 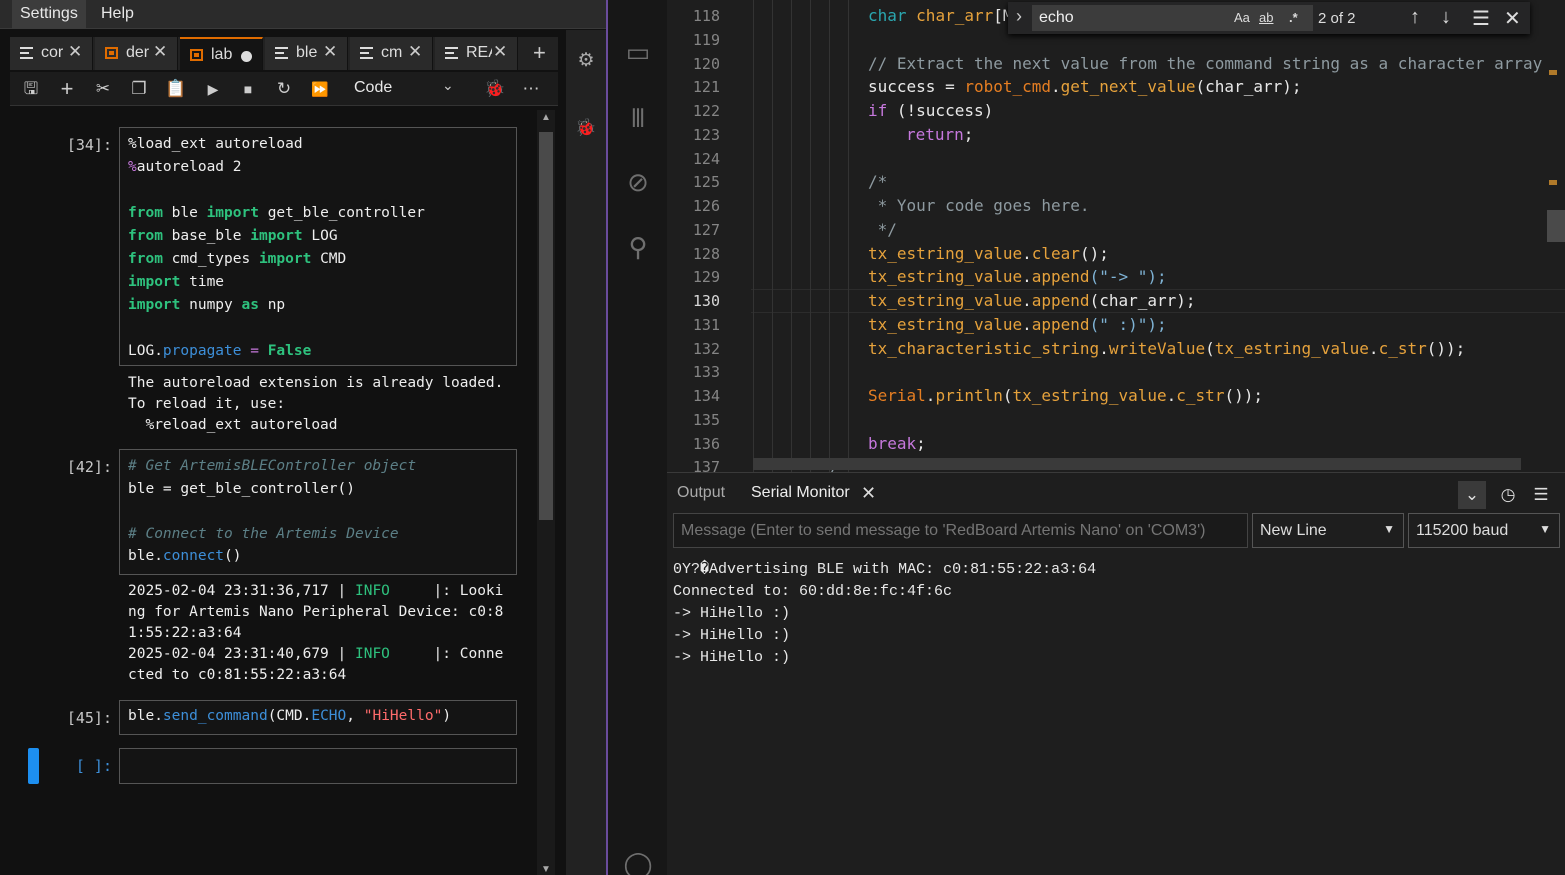 What do you see at coordinates (1446, 17) in the screenshot?
I see `arrow-down-icon: ↓` at bounding box center [1446, 17].